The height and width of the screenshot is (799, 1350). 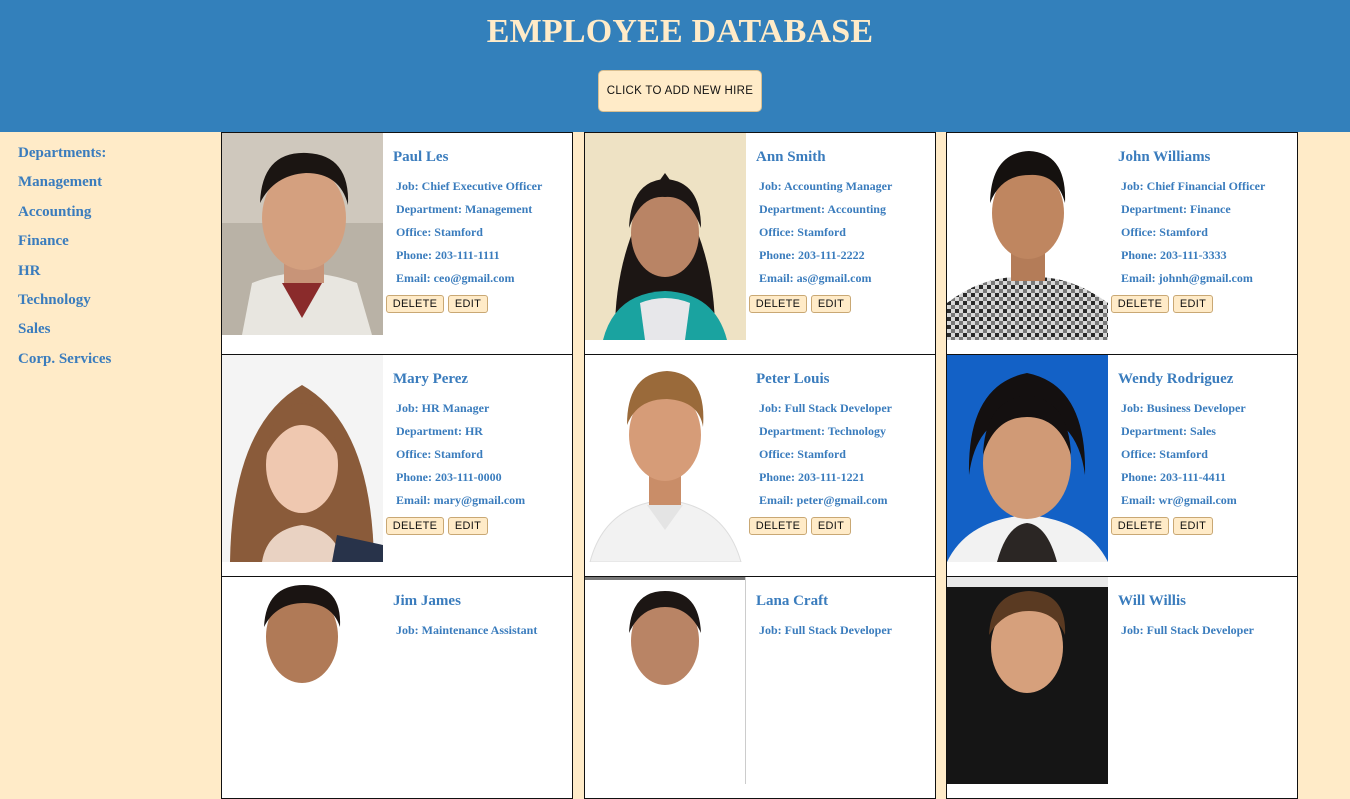 What do you see at coordinates (421, 157) in the screenshot?
I see `employee-name: Paul Les` at bounding box center [421, 157].